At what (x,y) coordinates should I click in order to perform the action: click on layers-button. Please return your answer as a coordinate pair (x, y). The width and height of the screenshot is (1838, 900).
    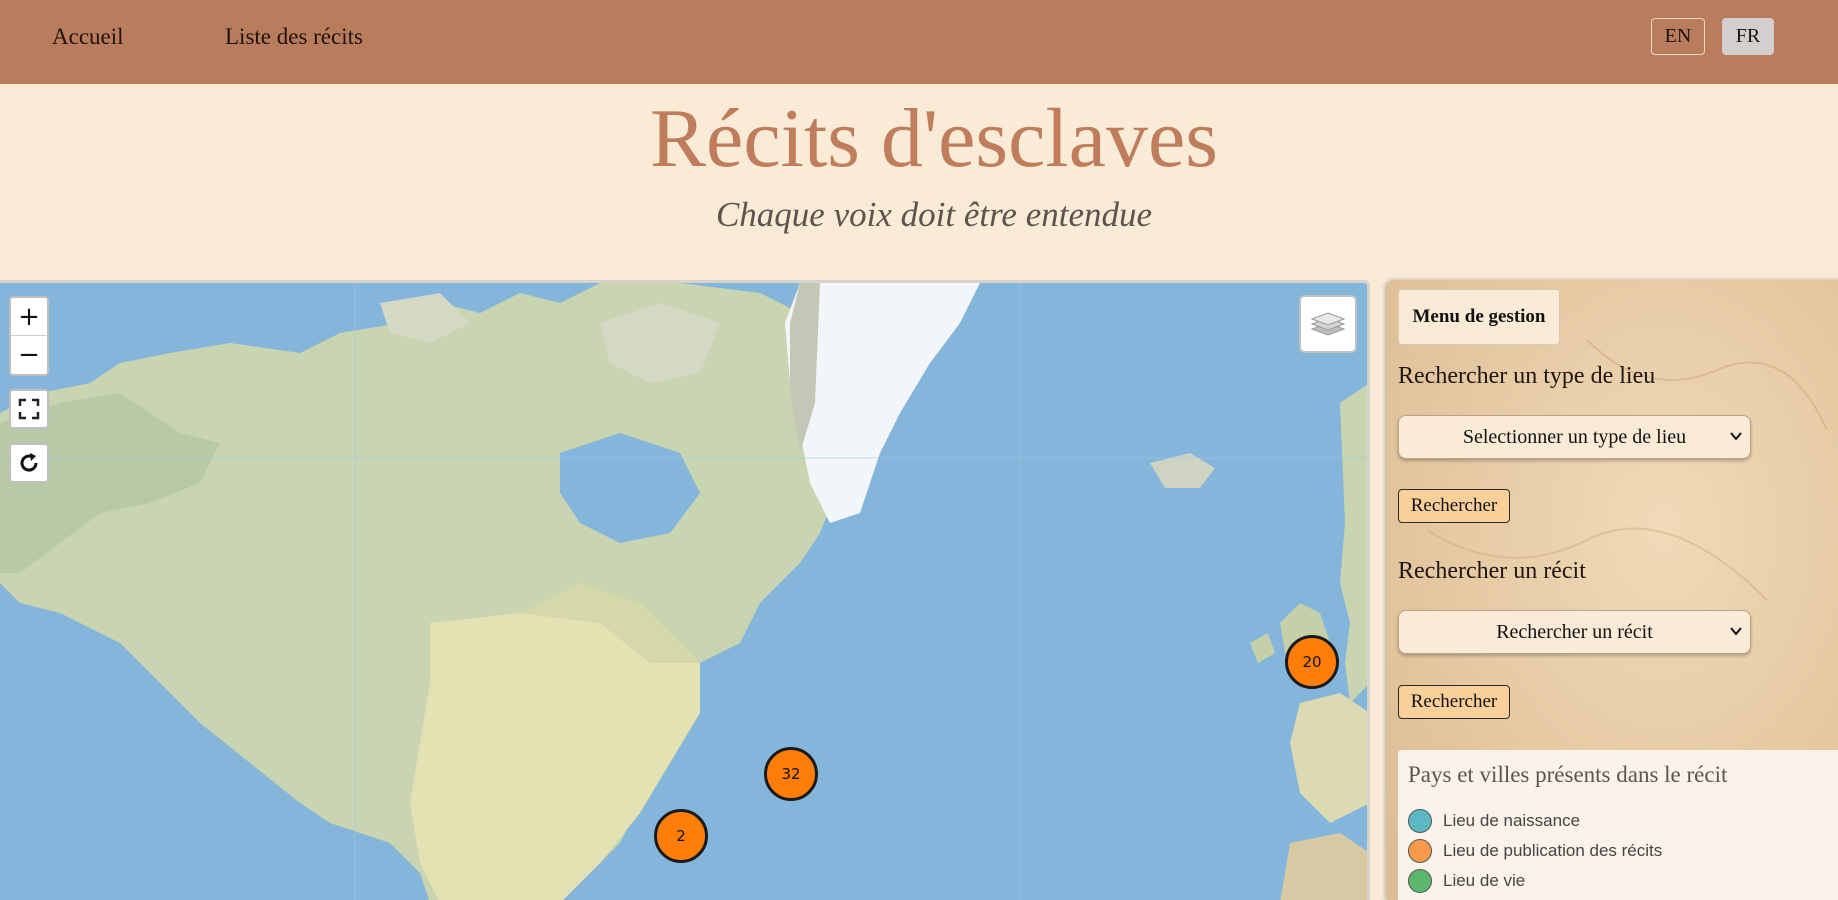
    Looking at the image, I should click on (1328, 324).